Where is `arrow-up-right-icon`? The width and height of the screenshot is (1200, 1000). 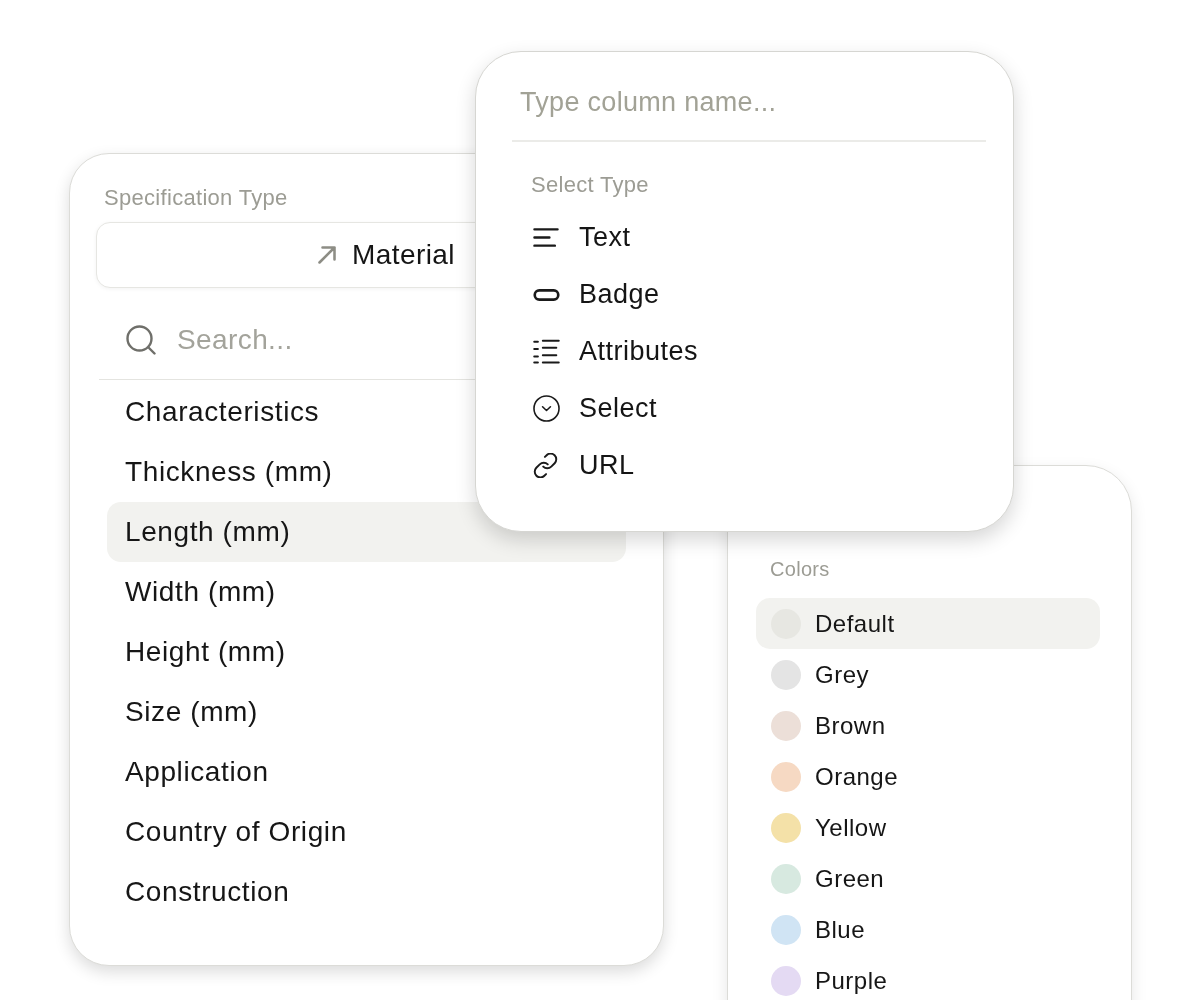 arrow-up-right-icon is located at coordinates (327, 255).